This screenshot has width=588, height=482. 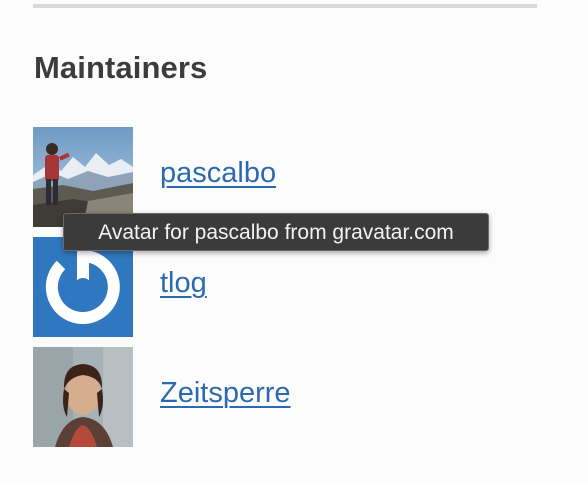 What do you see at coordinates (121, 67) in the screenshot?
I see `section-heading: Maintainers` at bounding box center [121, 67].